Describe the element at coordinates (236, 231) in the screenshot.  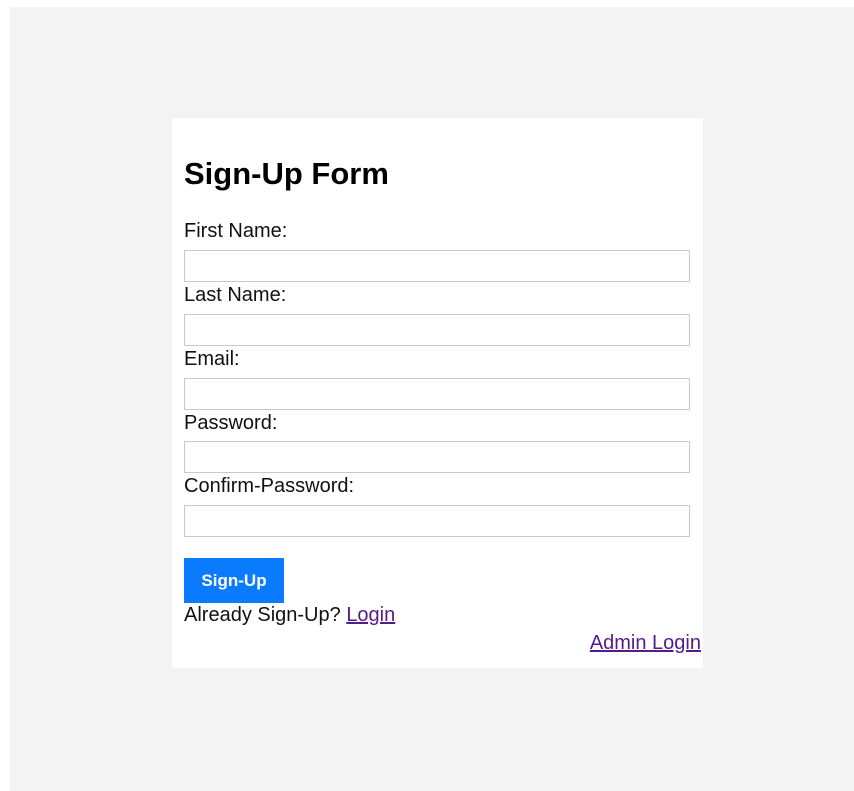
I see `first-name-label: First Name:` at that location.